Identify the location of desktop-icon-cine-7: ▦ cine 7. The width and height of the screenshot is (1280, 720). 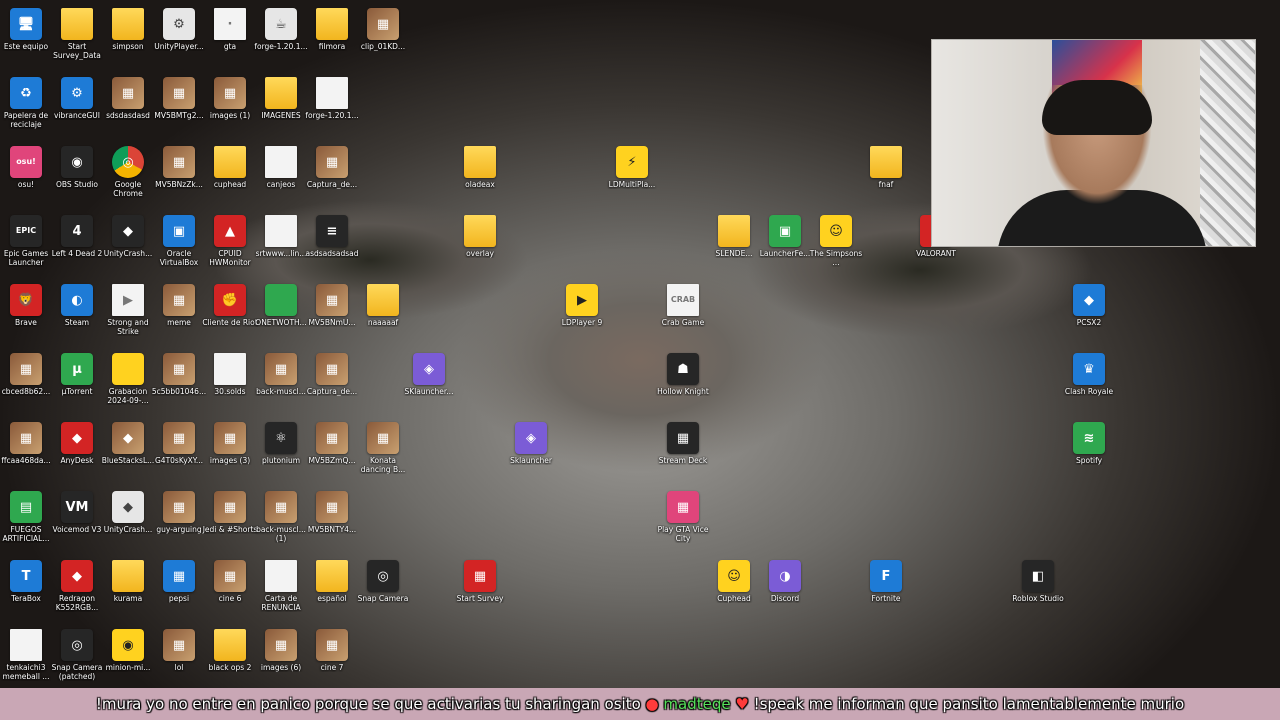
(332, 662).